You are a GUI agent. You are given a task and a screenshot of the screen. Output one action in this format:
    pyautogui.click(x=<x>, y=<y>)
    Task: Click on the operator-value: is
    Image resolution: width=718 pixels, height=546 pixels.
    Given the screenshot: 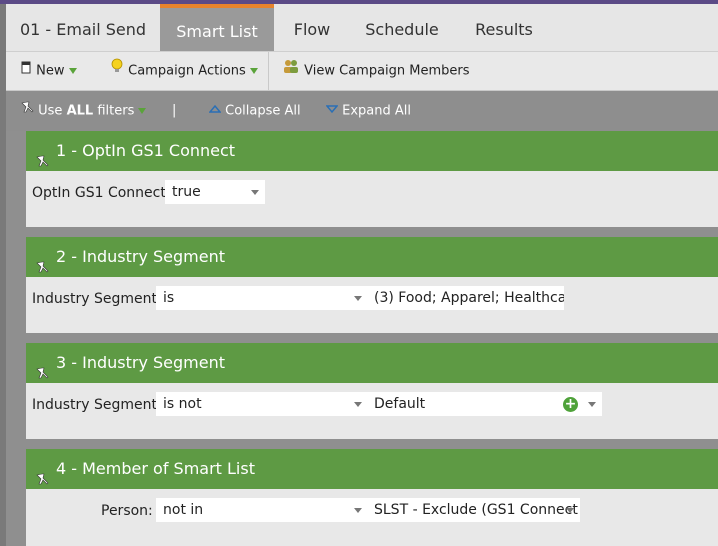 What is the action you would take?
    pyautogui.click(x=169, y=298)
    